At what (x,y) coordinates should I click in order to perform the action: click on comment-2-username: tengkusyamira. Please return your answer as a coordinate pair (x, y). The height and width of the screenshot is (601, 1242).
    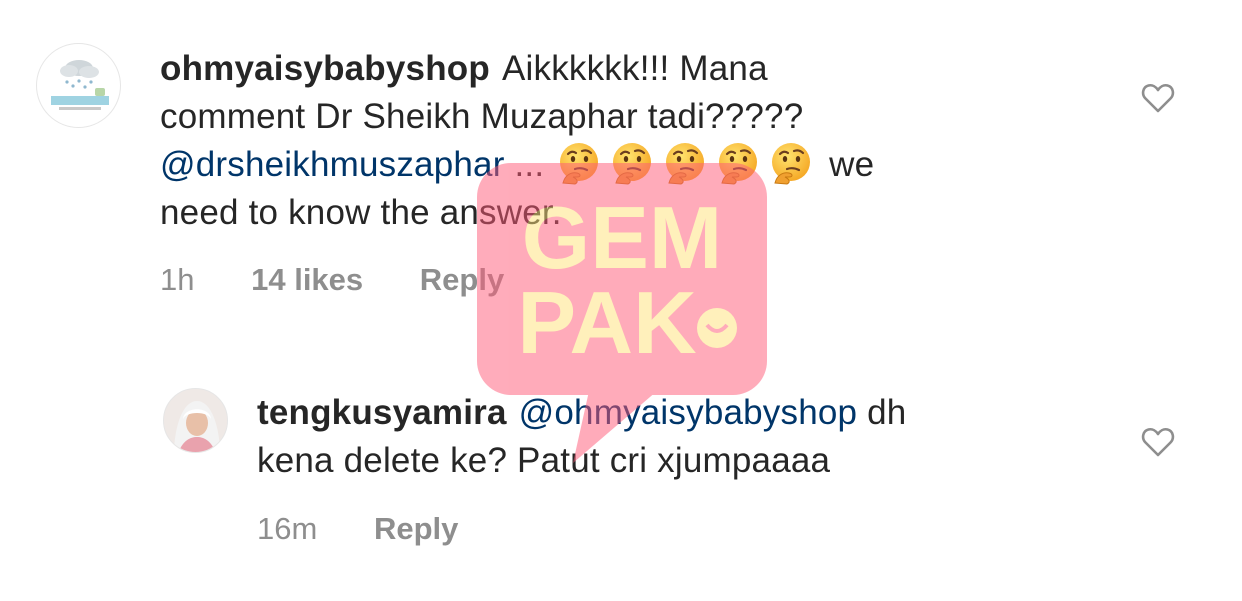
    Looking at the image, I should click on (382, 412).